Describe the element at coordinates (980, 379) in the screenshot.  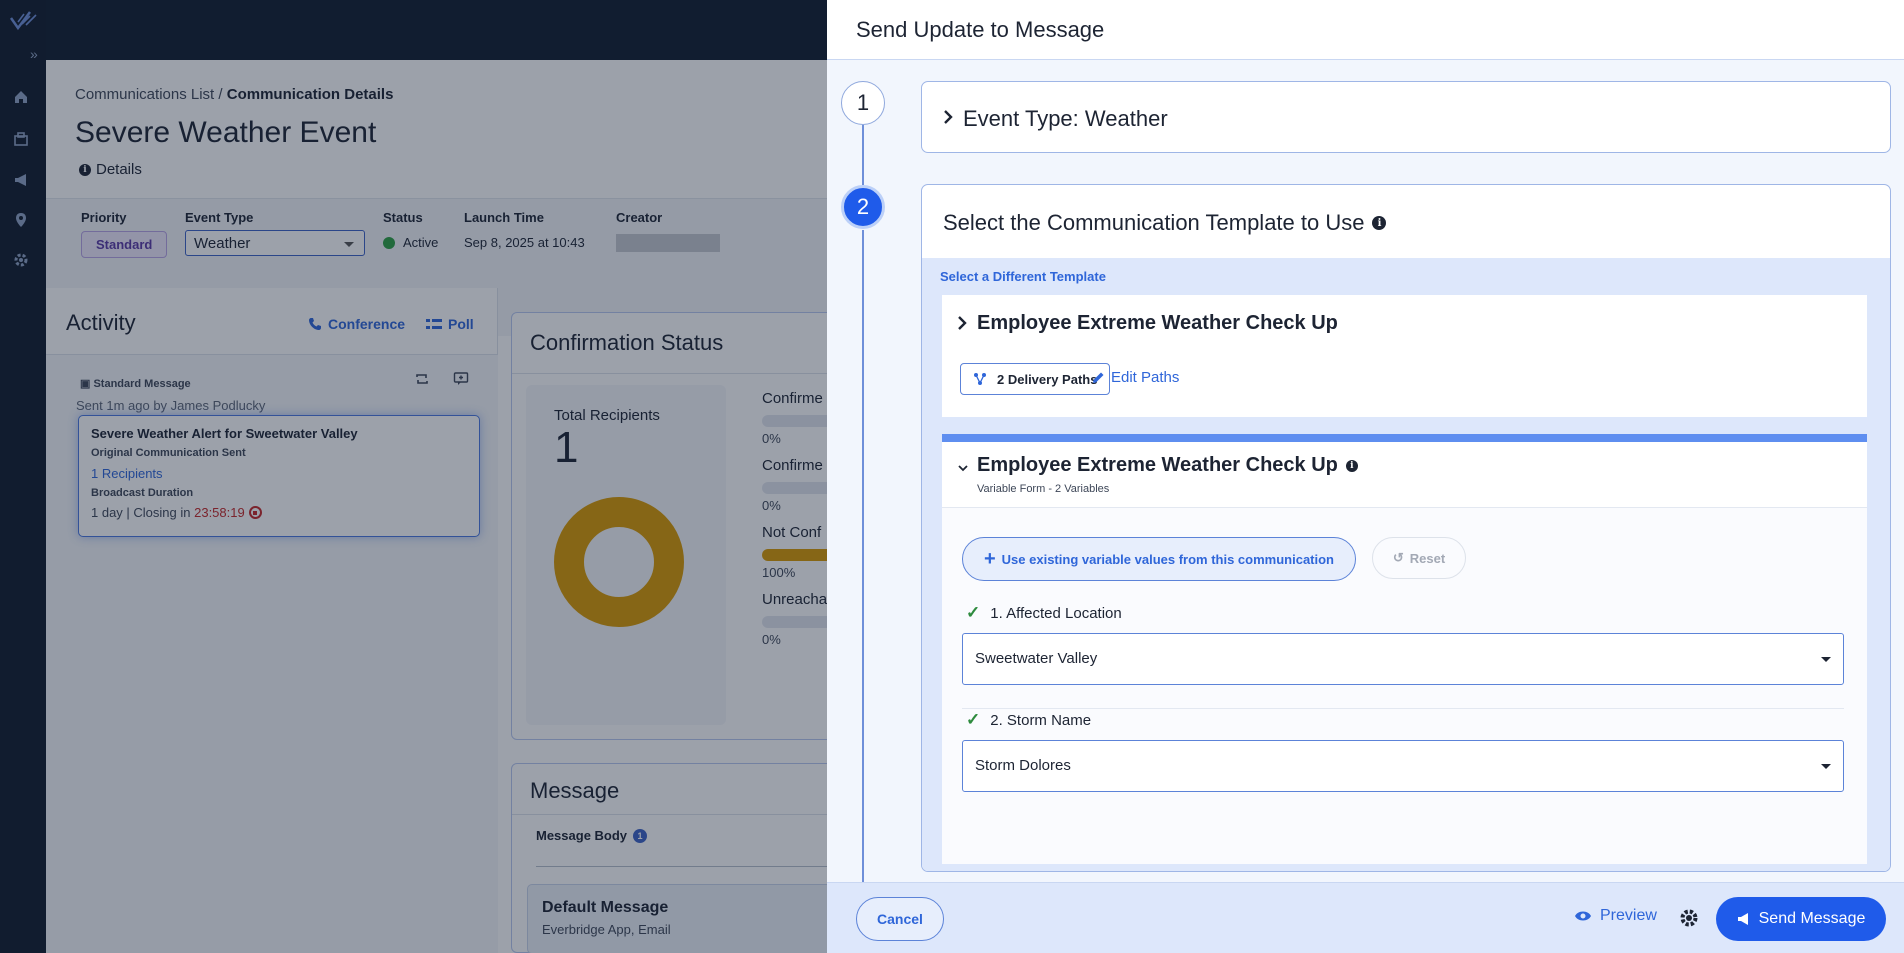
I see `paths-icon` at that location.